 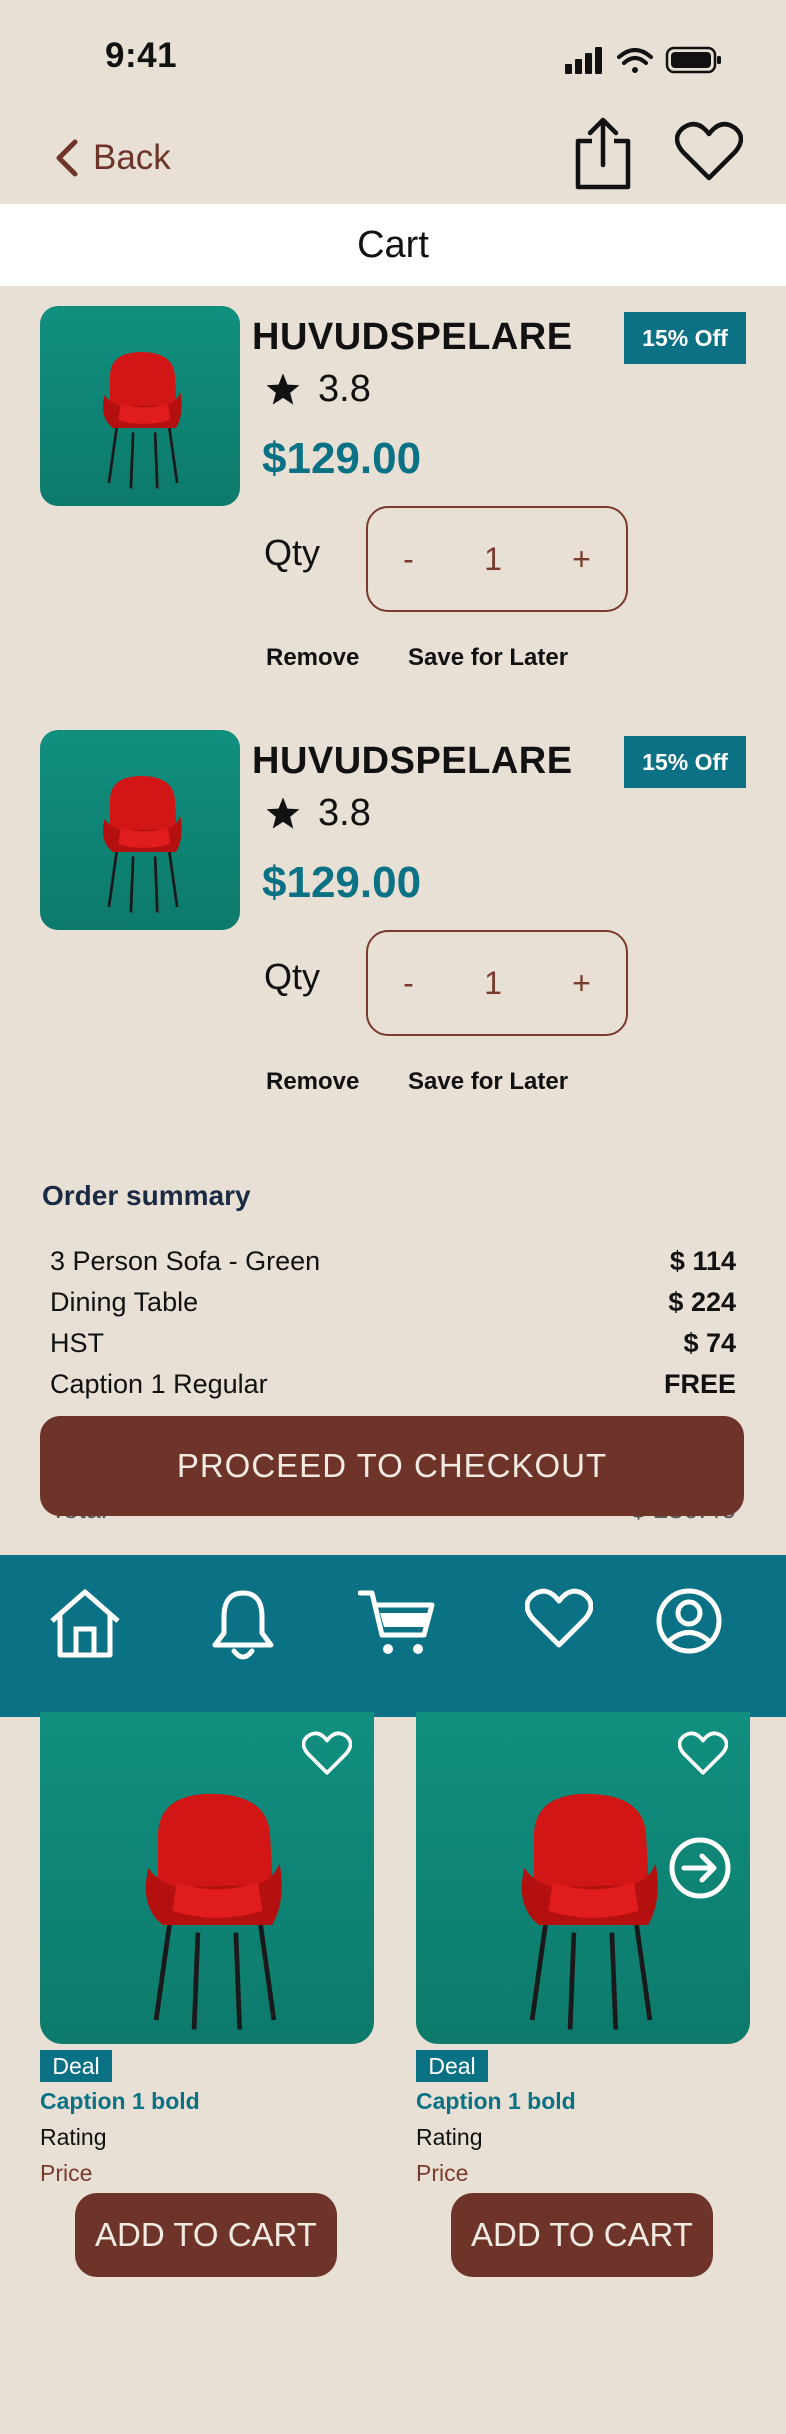 What do you see at coordinates (699, 1384) in the screenshot?
I see `summary-value: FREE` at bounding box center [699, 1384].